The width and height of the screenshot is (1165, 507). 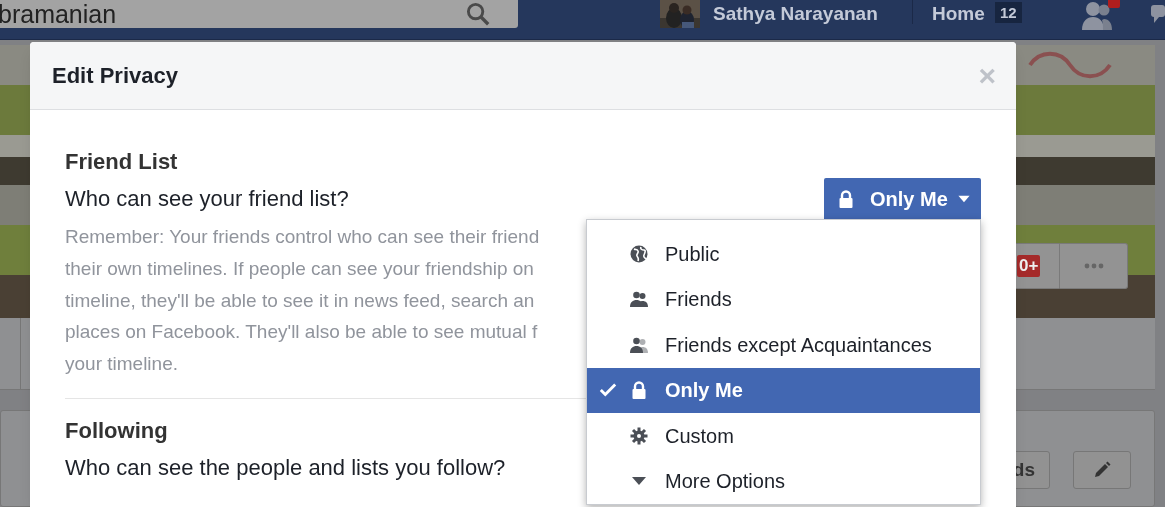 I want to click on home-link: Home, so click(x=958, y=14).